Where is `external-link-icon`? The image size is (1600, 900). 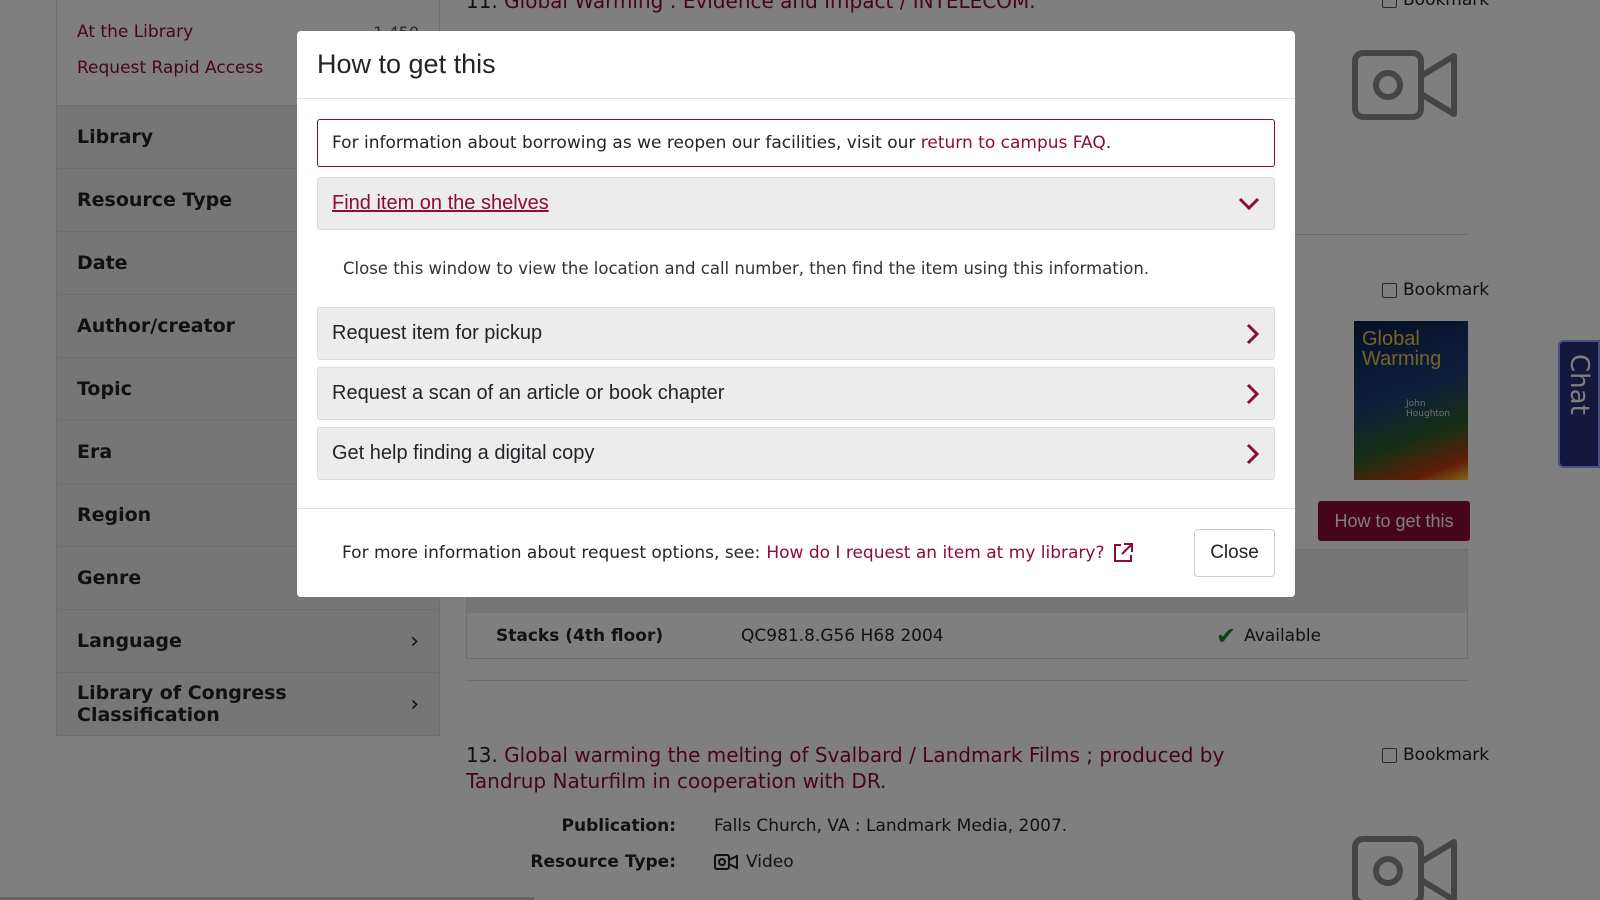
external-link-icon is located at coordinates (1123, 553).